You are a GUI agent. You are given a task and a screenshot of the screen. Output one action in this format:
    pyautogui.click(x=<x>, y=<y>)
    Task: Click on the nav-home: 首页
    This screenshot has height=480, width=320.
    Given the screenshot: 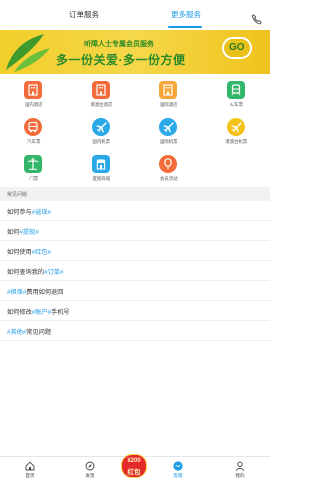 What is the action you would take?
    pyautogui.click(x=30, y=468)
    